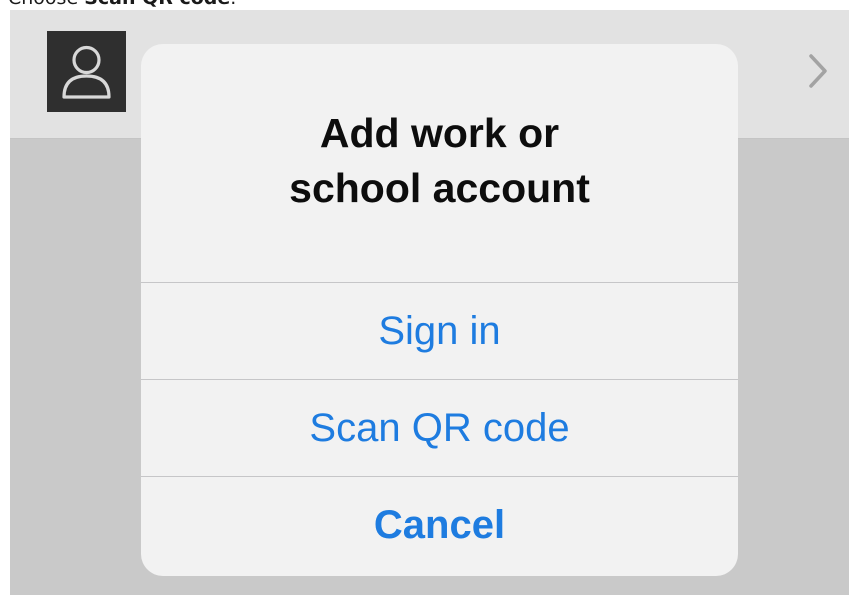 Image resolution: width=859 pixels, height=595 pixels. I want to click on dialog-title-line-1: Add work or, so click(439, 133).